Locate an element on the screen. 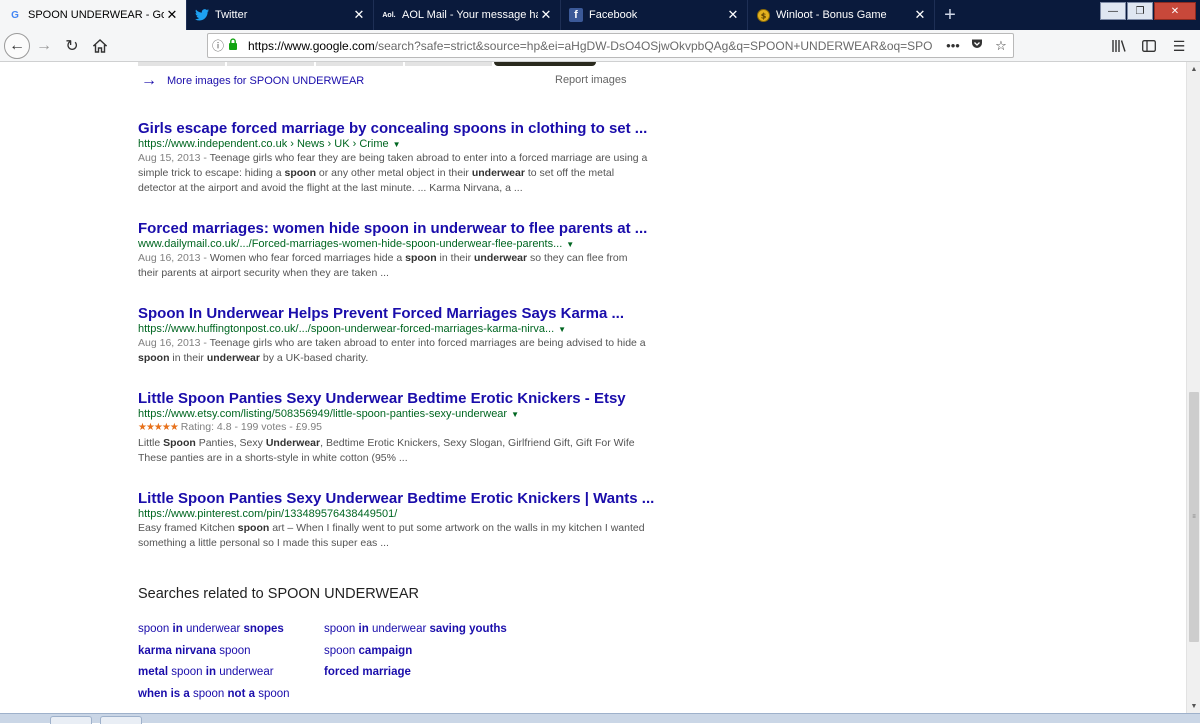  reload-icon: ↻ is located at coordinates (72, 46).